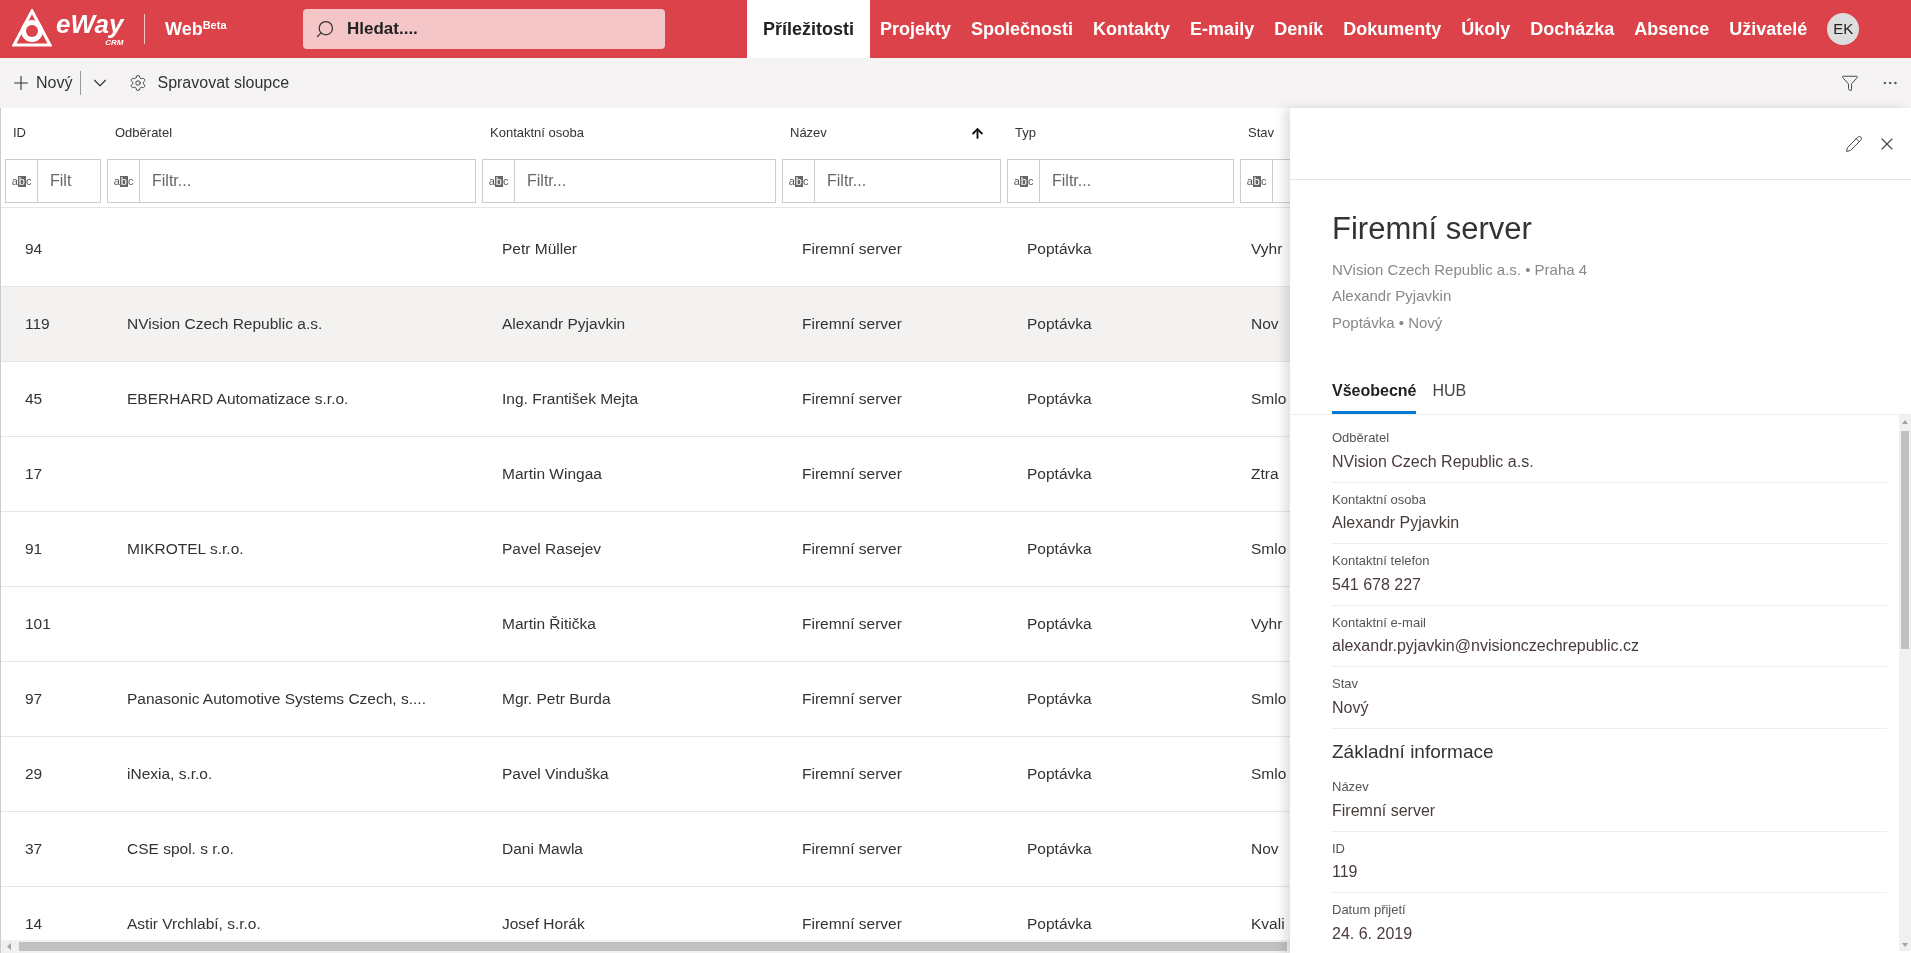 This screenshot has height=953, width=1911. What do you see at coordinates (1022, 29) in the screenshot?
I see `nav-tab: Společnosti` at bounding box center [1022, 29].